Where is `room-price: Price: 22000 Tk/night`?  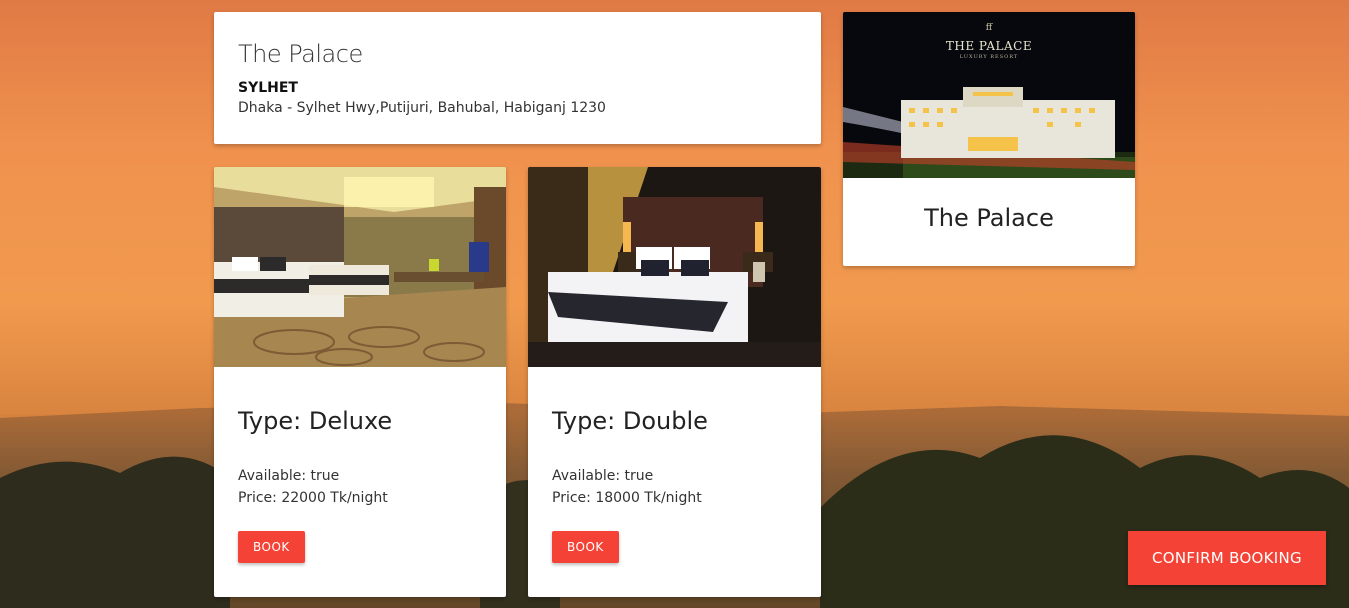
room-price: Price: 22000 Tk/night is located at coordinates (313, 498).